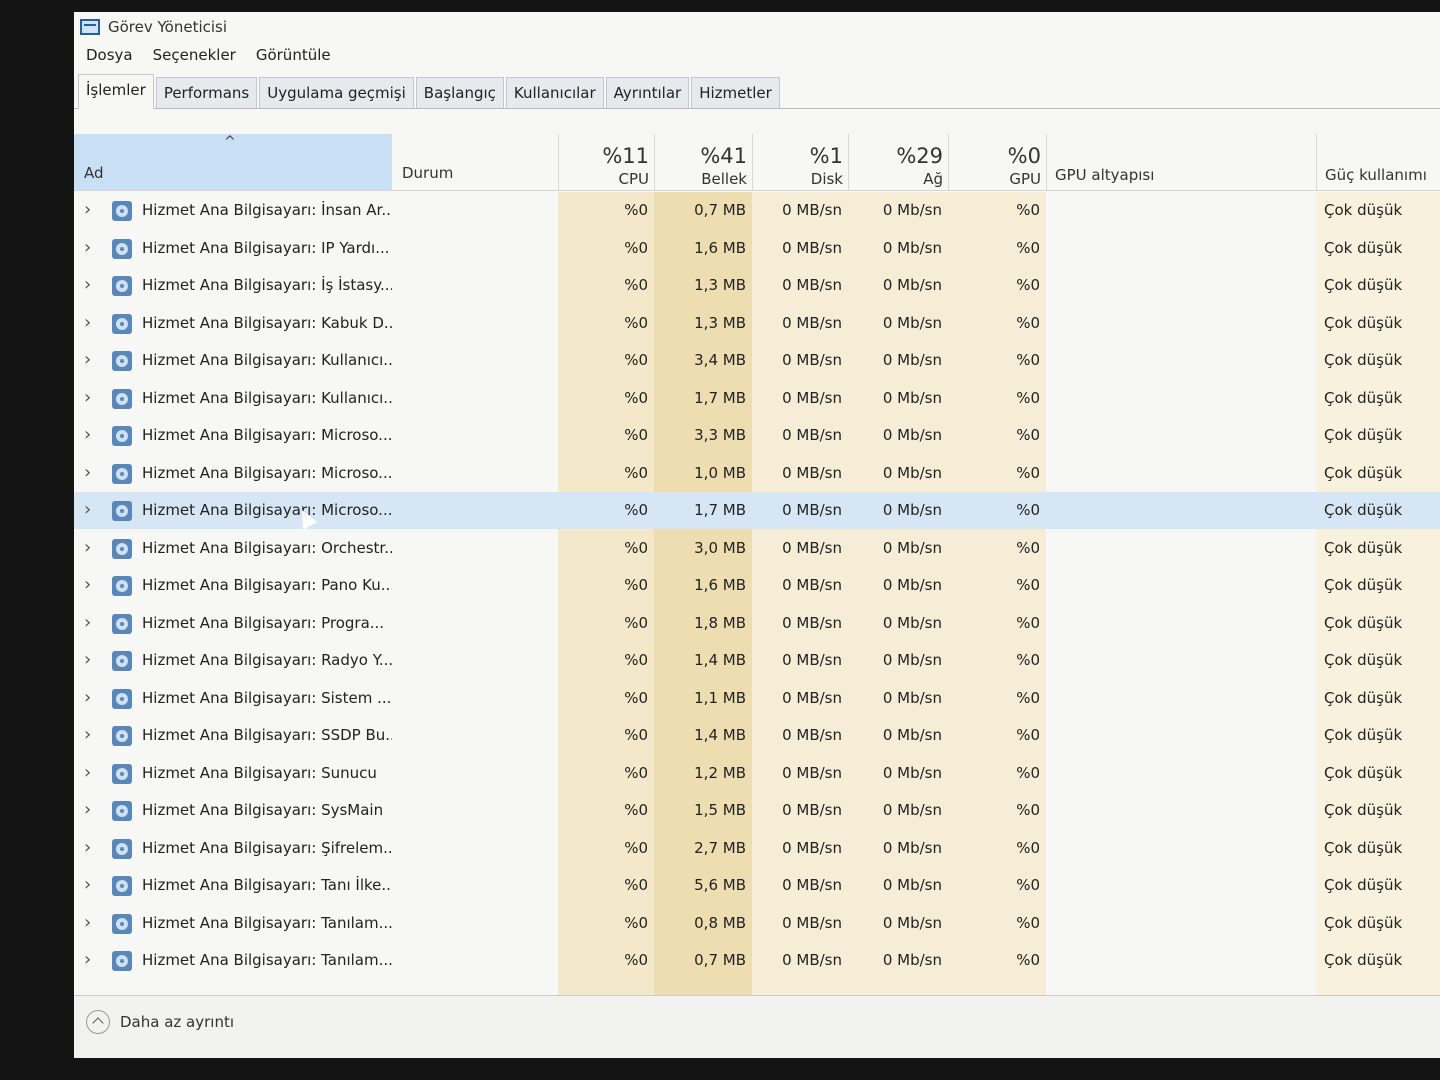 The image size is (1440, 1080). Describe the element at coordinates (194, 55) in the screenshot. I see `menu-options: Seçenekler` at that location.